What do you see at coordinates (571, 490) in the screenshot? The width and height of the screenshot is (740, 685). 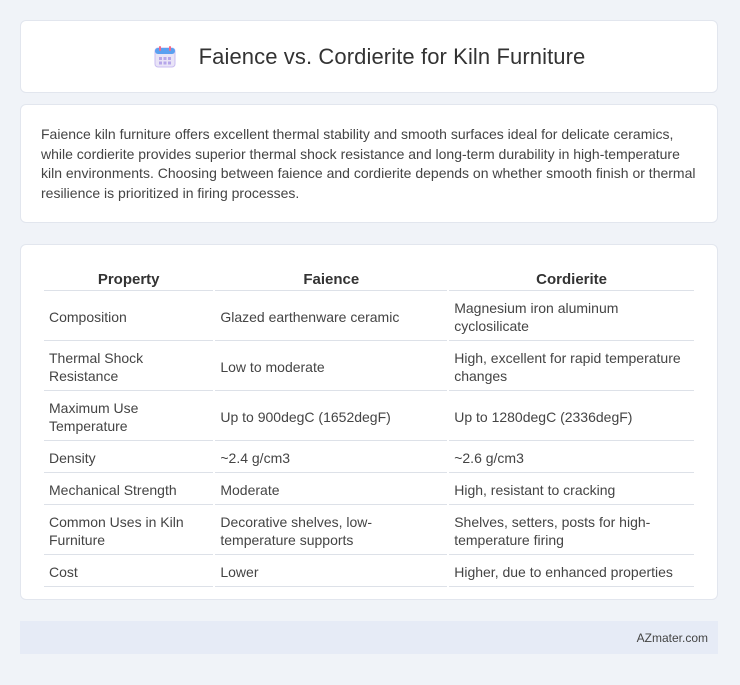 I see `cell-cordierite: High, resistant to cracking` at bounding box center [571, 490].